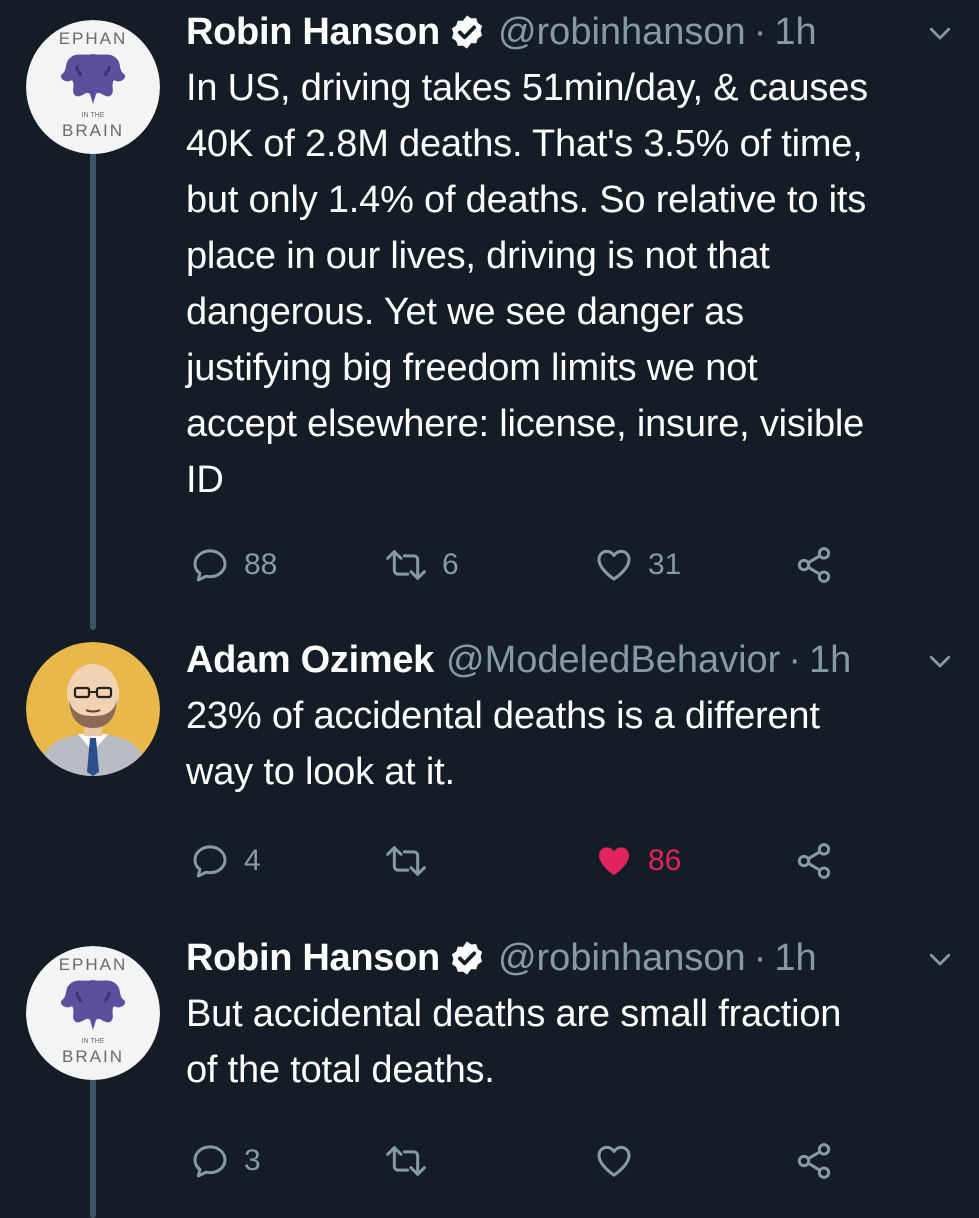 This screenshot has width=979, height=1218. I want to click on like-count: 86, so click(665, 860).